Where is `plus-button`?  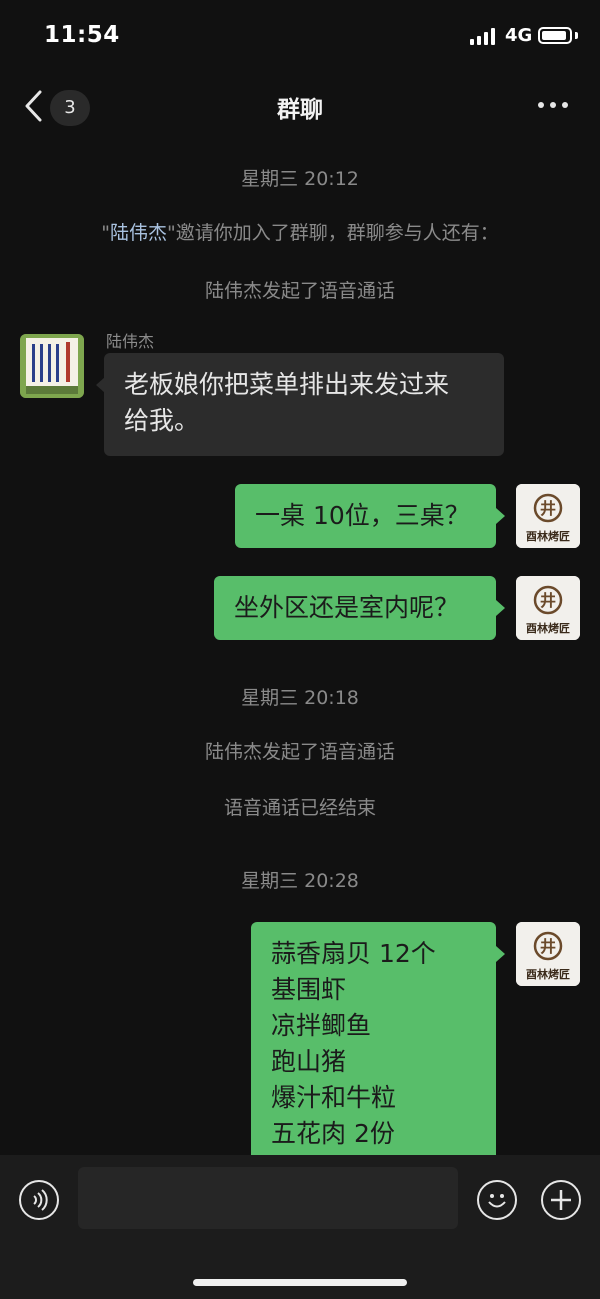 plus-button is located at coordinates (561, 1200).